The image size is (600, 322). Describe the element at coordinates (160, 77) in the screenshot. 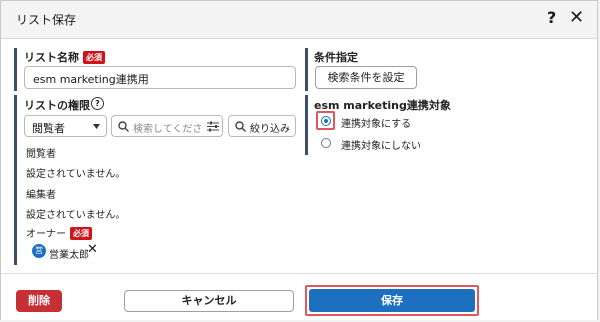

I see `list-name-input: esm marketing連携用` at that location.